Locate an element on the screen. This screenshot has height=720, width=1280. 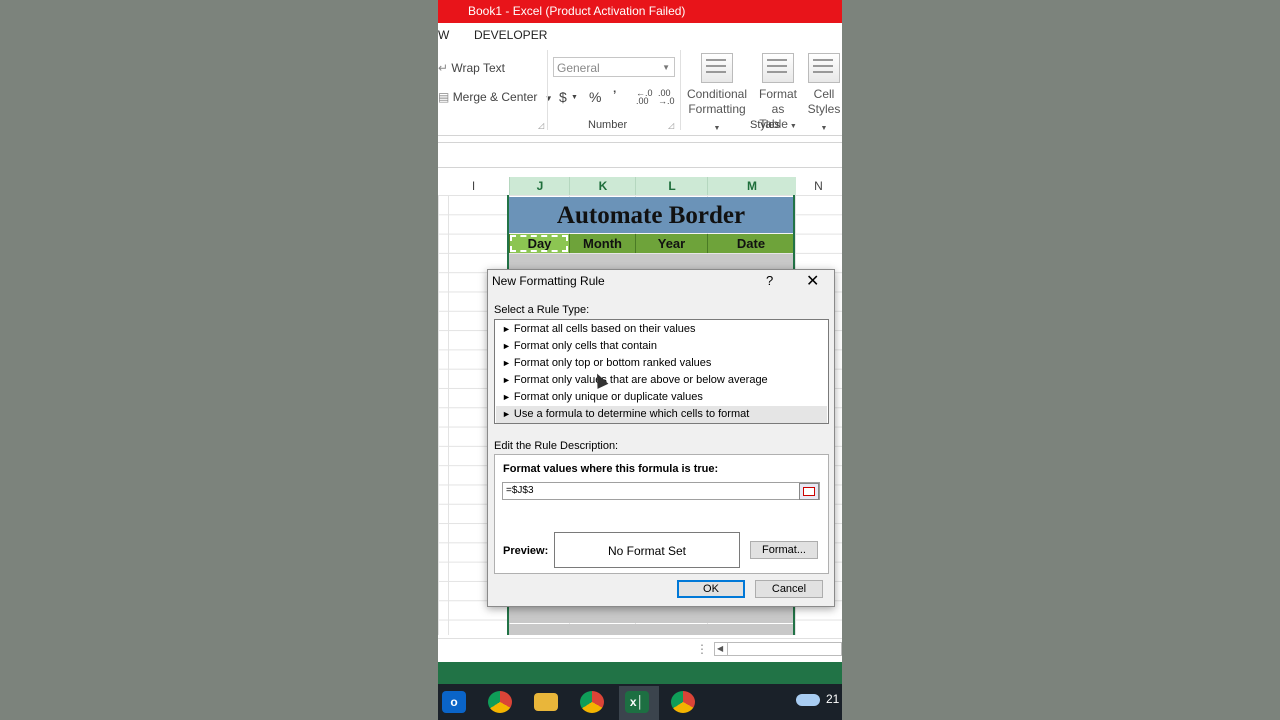
scroll-left-icon: ◀ is located at coordinates (720, 649).